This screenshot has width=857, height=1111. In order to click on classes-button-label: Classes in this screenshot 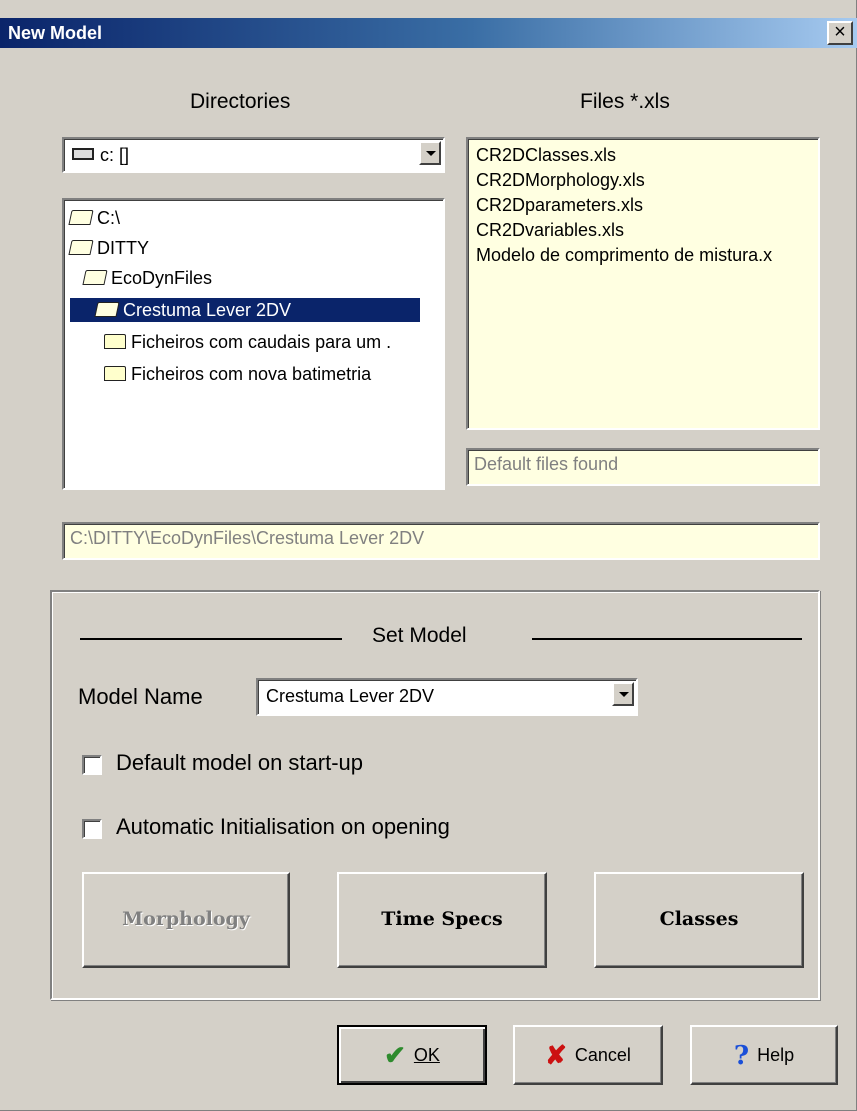, I will do `click(699, 919)`.